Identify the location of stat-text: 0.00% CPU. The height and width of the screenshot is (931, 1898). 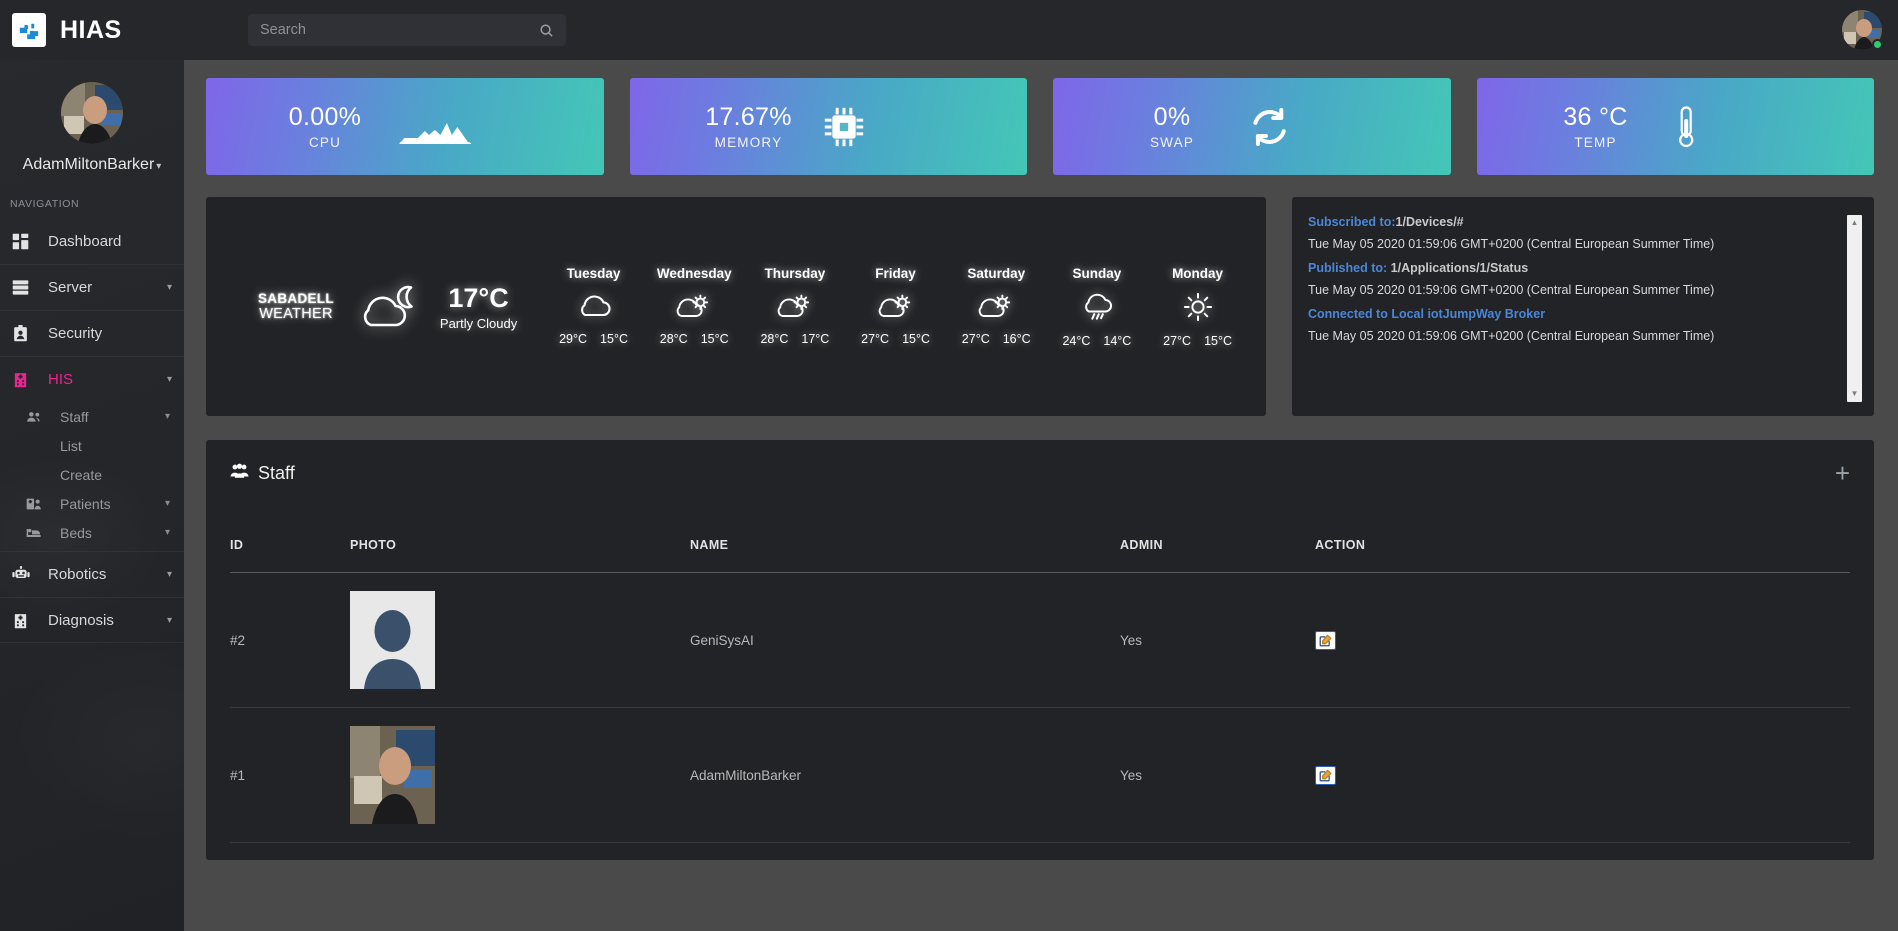
(325, 126).